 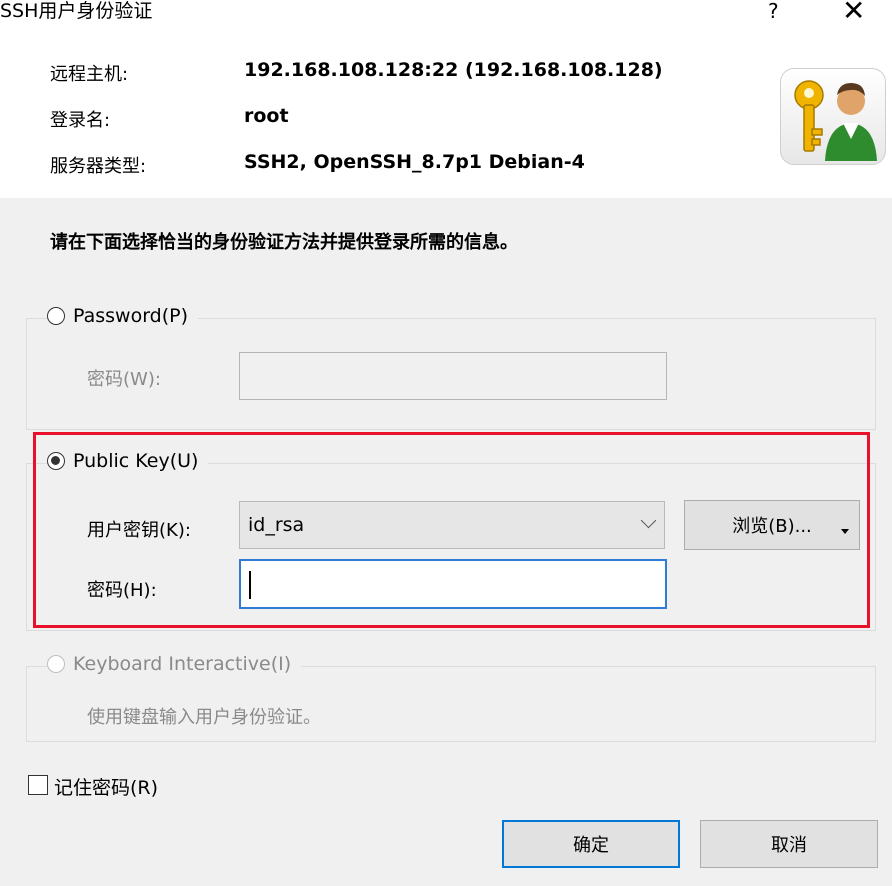 What do you see at coordinates (845, 531) in the screenshot?
I see `dropdown-arrow-icon` at bounding box center [845, 531].